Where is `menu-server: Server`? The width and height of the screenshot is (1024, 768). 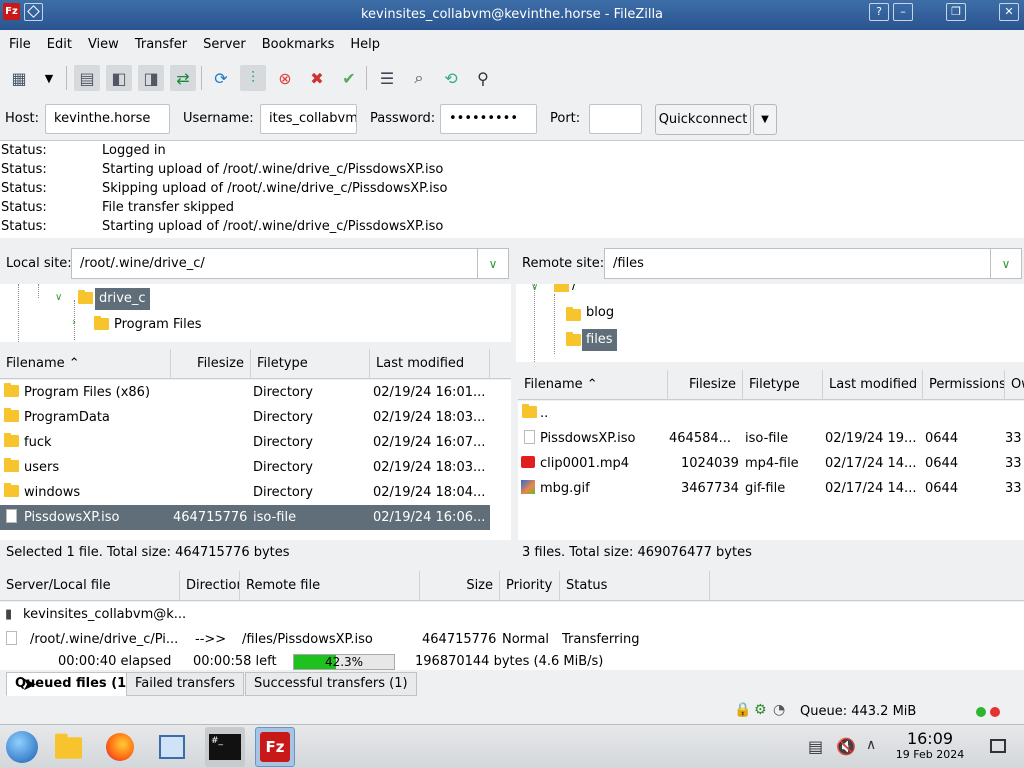
menu-server: Server is located at coordinates (224, 44).